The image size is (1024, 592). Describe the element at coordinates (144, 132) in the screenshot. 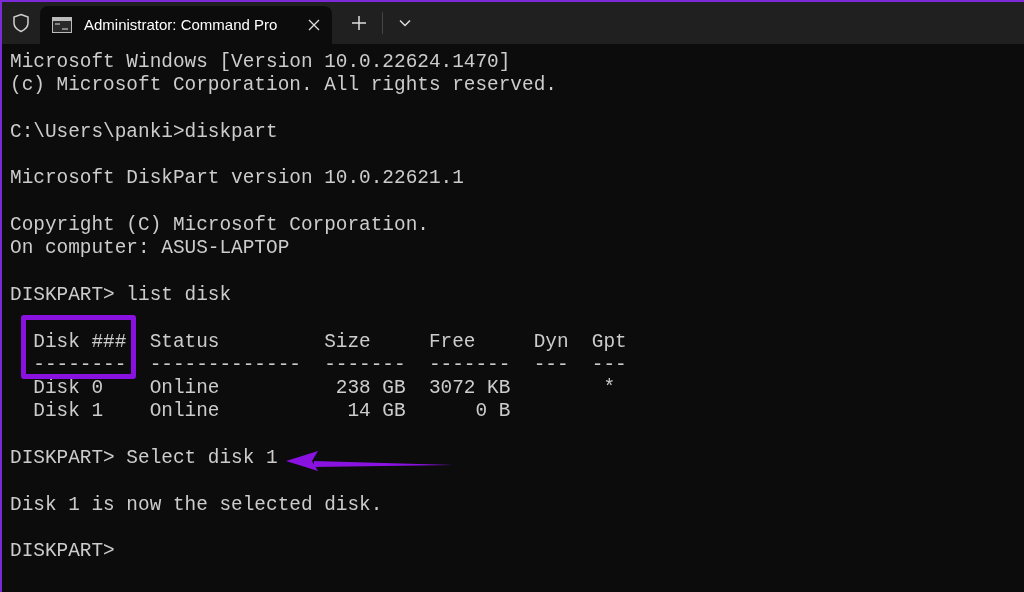

I see `terminal-line: C:\Users\panki>diskpart` at that location.